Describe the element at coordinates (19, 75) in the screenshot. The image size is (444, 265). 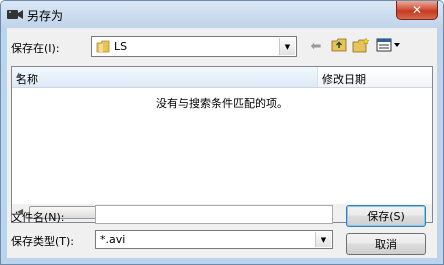
I see `sort-ascending-icon: ▲` at that location.